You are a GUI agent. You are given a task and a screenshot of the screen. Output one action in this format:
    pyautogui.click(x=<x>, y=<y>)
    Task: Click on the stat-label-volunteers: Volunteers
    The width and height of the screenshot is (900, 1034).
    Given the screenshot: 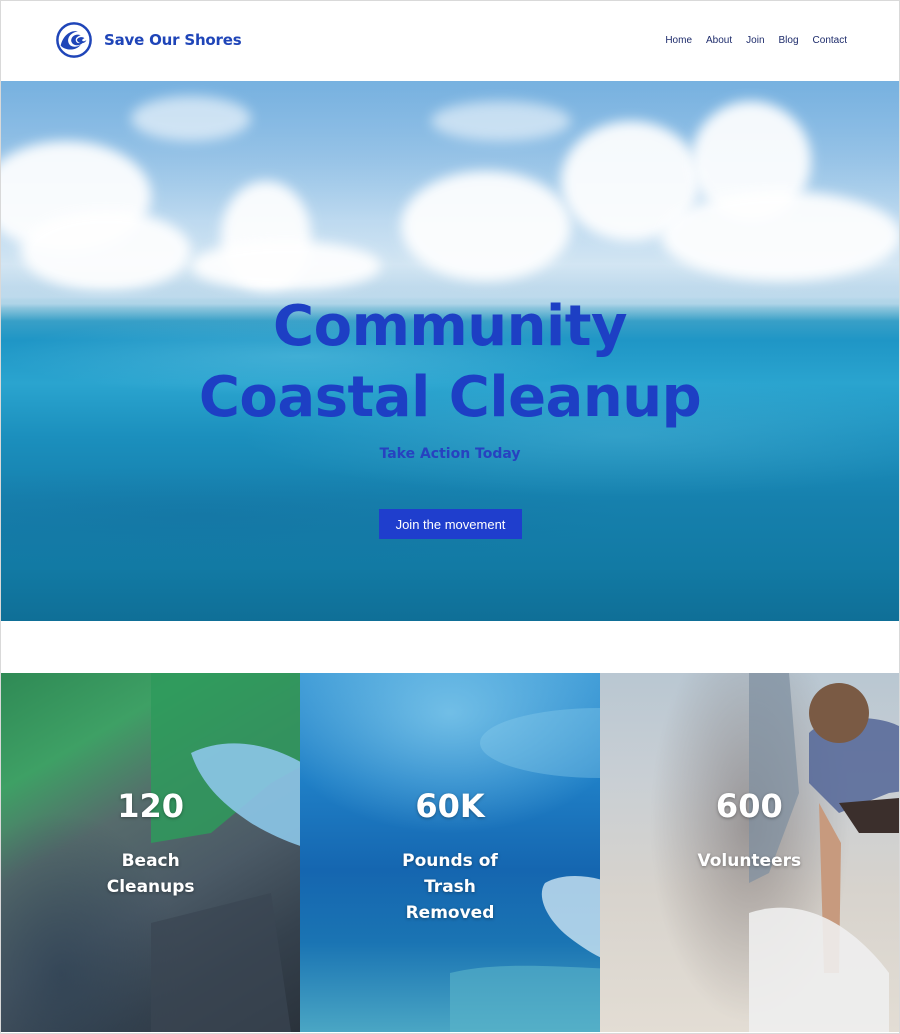 What is the action you would take?
    pyautogui.click(x=749, y=861)
    